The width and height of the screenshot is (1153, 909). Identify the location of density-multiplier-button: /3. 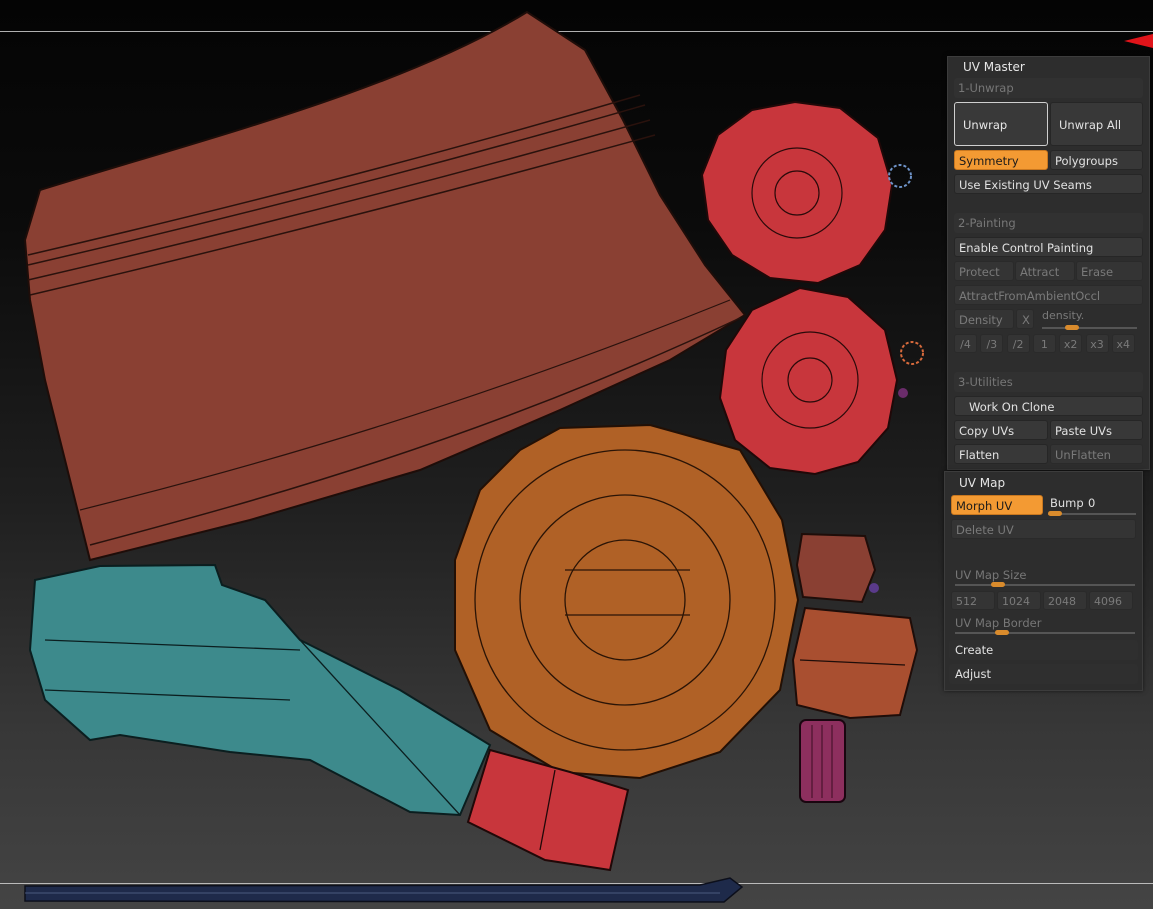
(992, 343).